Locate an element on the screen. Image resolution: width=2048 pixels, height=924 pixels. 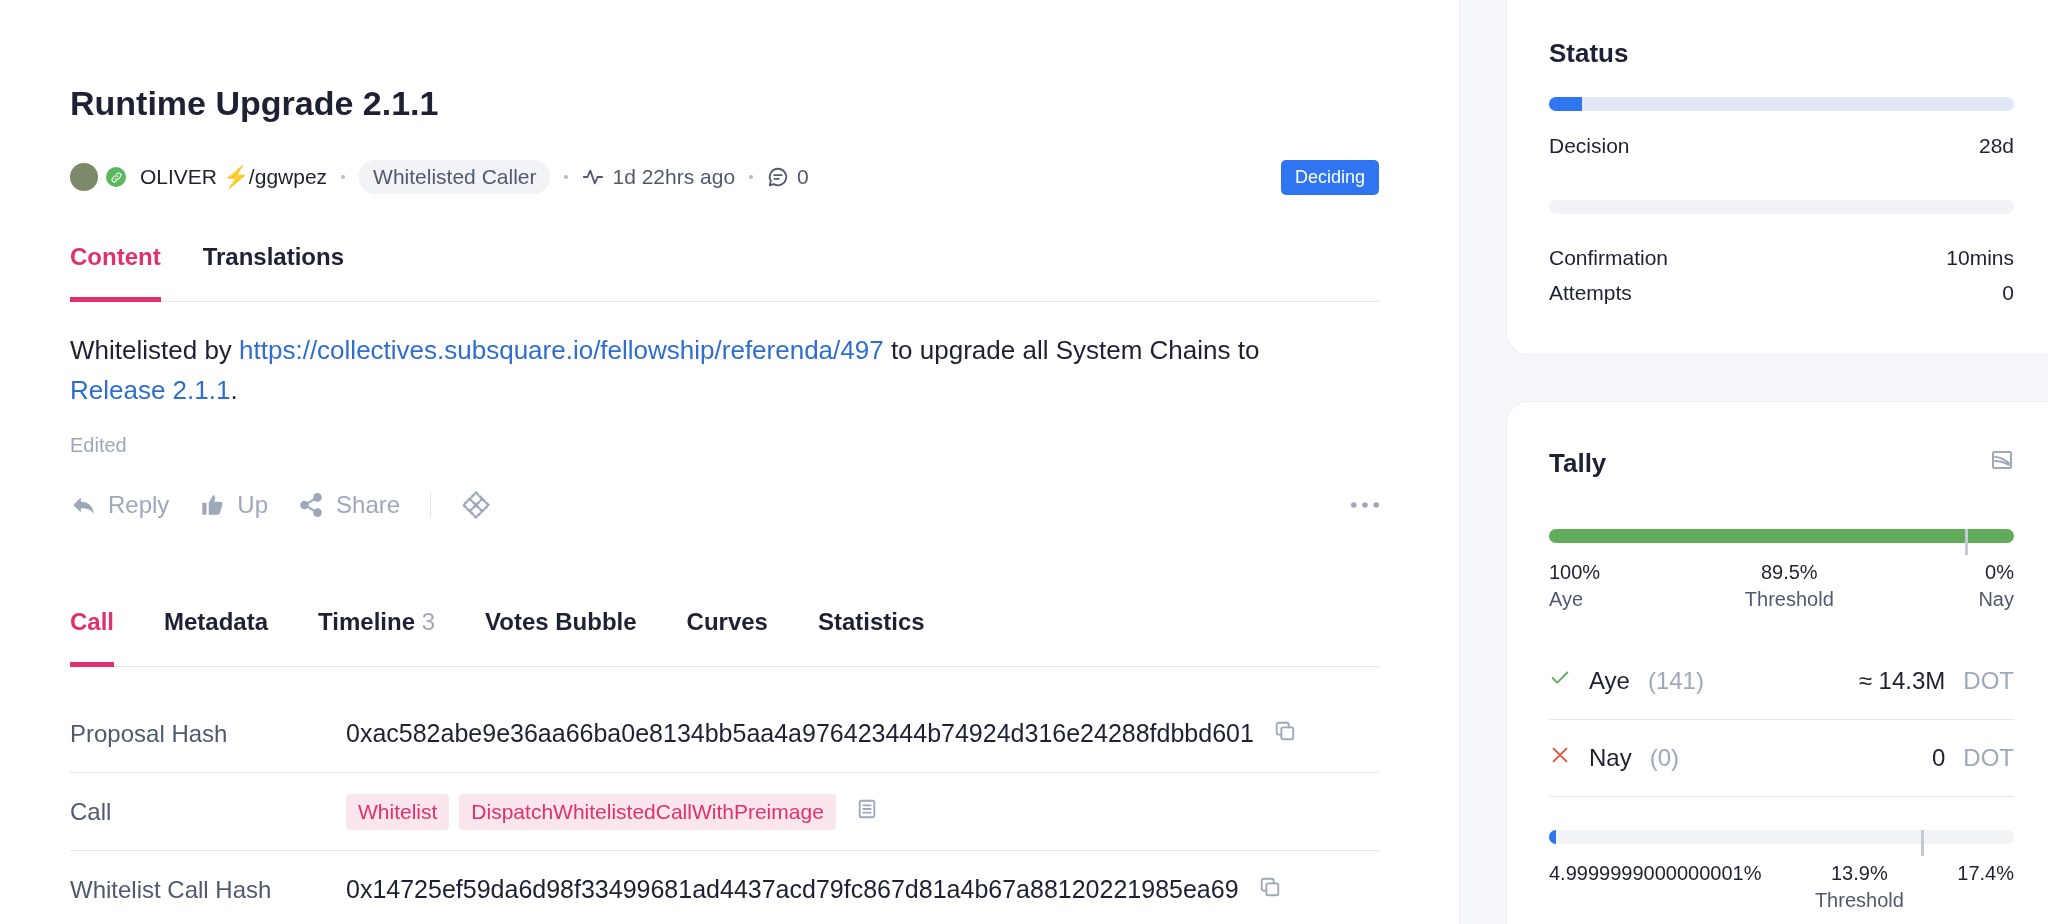
vote-count: (141) is located at coordinates (1675, 681).